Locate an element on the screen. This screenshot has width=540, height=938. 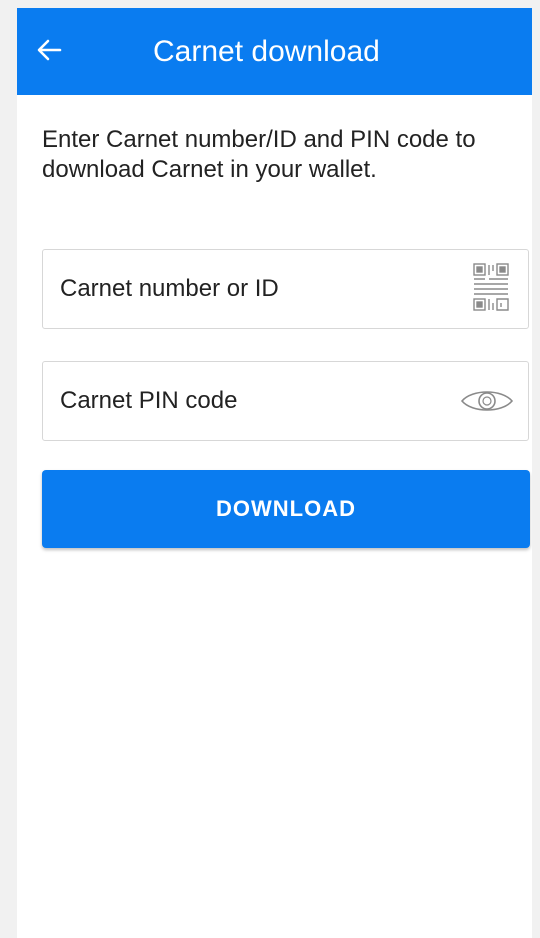
qr-code-scan-icon is located at coordinates (491, 289).